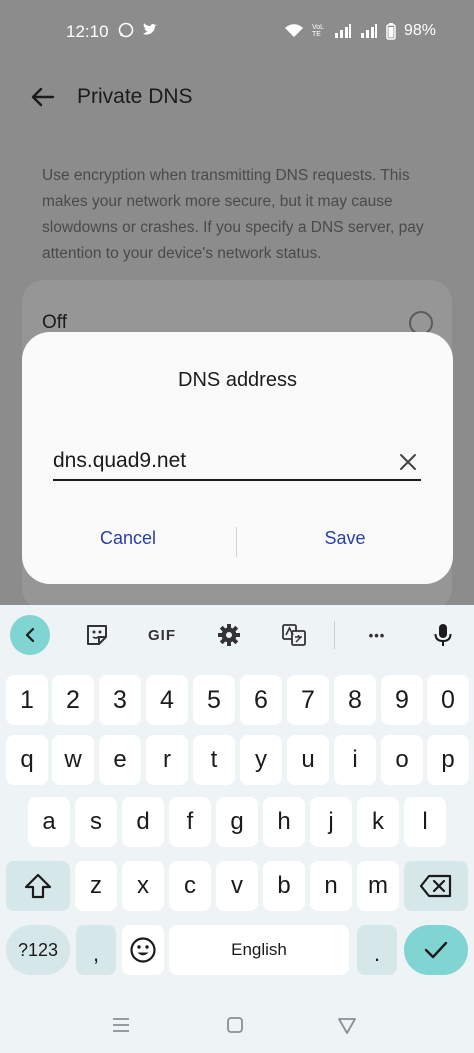 The width and height of the screenshot is (474, 1053). I want to click on emoji-key, so click(143, 950).